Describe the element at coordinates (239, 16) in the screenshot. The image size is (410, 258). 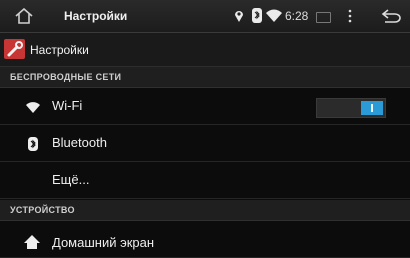
I see `location-icon` at that location.